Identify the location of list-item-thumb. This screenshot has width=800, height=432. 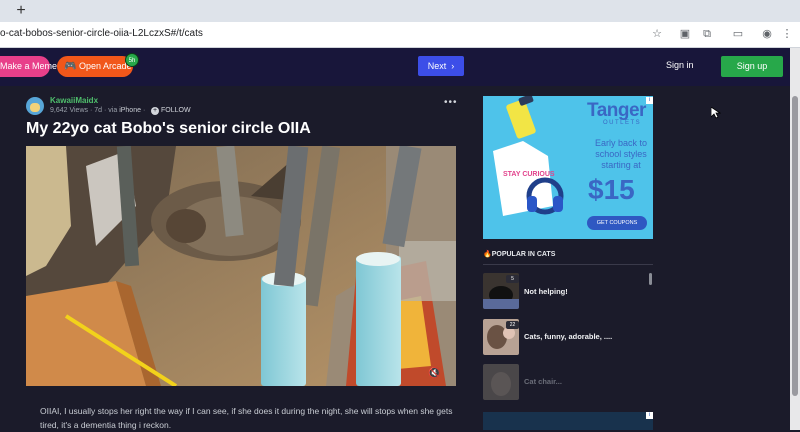
(501, 382).